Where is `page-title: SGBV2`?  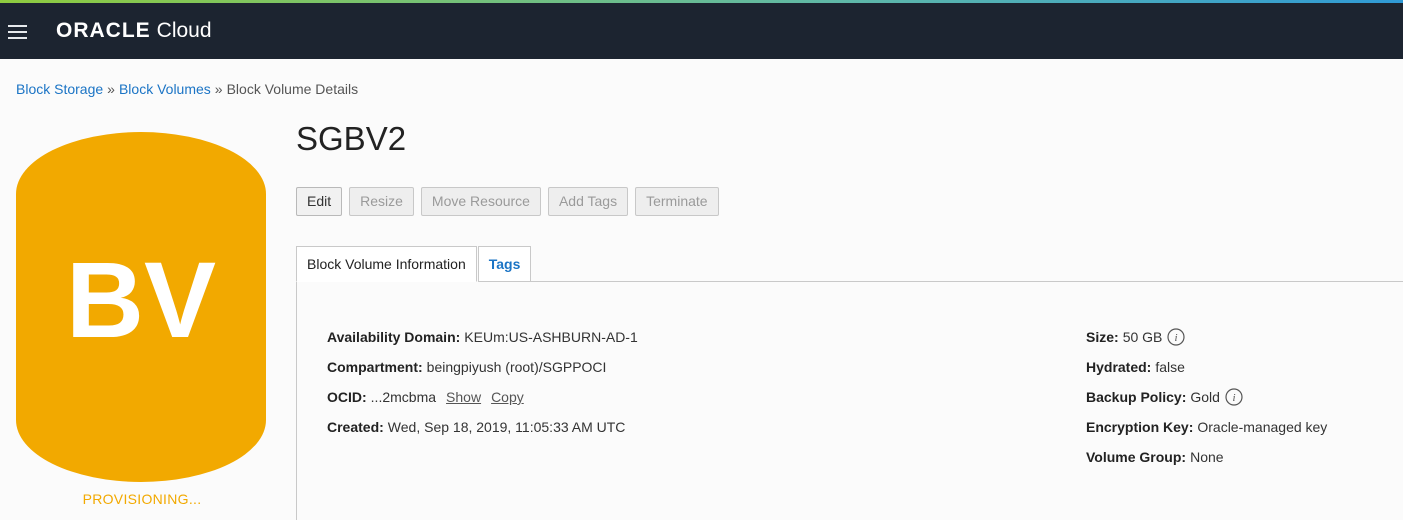
page-title: SGBV2 is located at coordinates (351, 138).